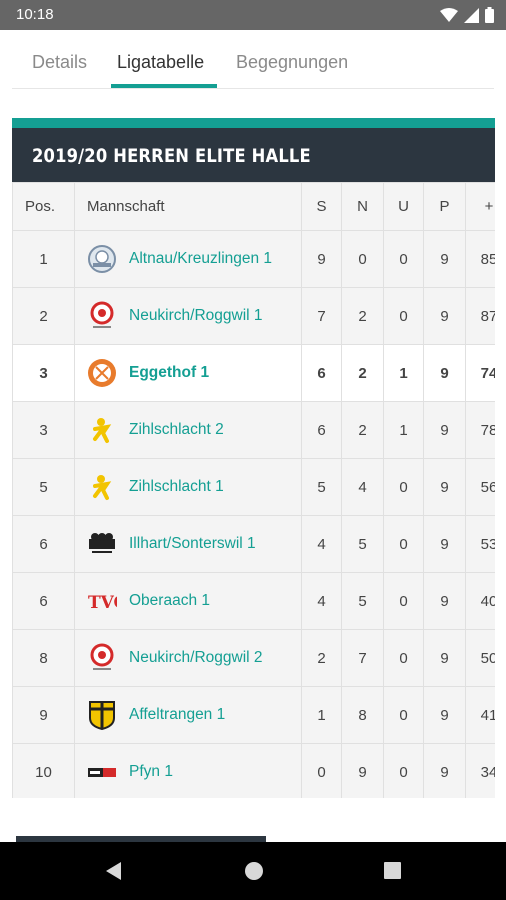 This screenshot has height=900, width=506. I want to click on team-name-link: Oberaach 1, so click(169, 601).